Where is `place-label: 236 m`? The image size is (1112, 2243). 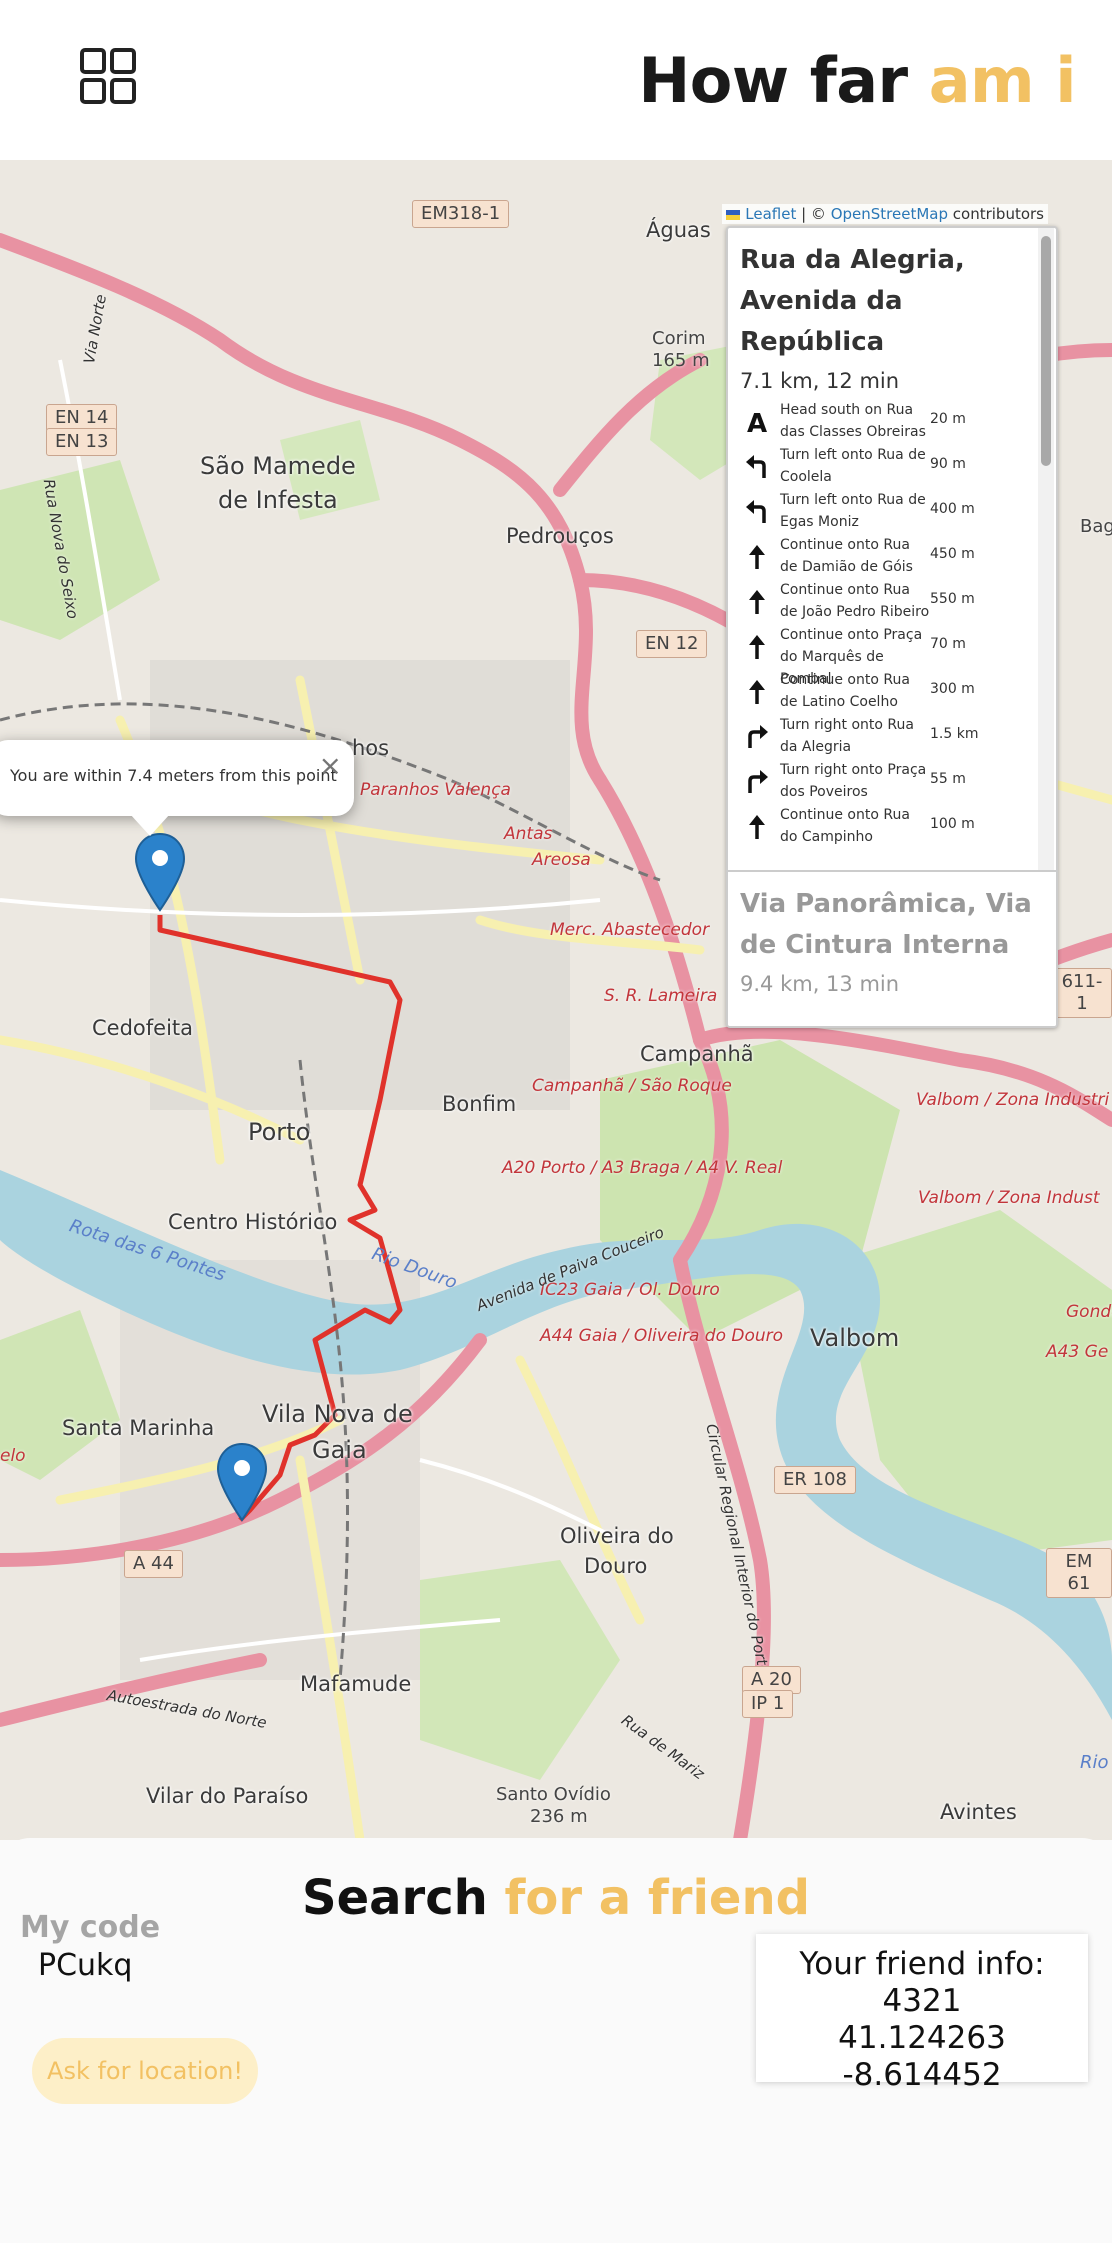
place-label: 236 m is located at coordinates (559, 1816).